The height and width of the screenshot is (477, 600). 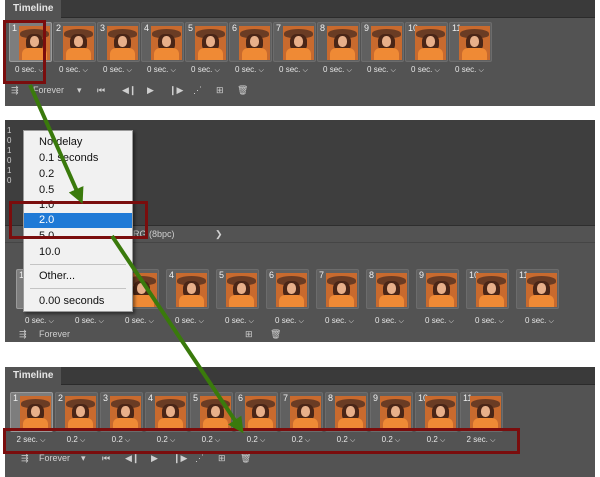 I want to click on first-frame-icon: ⏮, so click(x=101, y=90).